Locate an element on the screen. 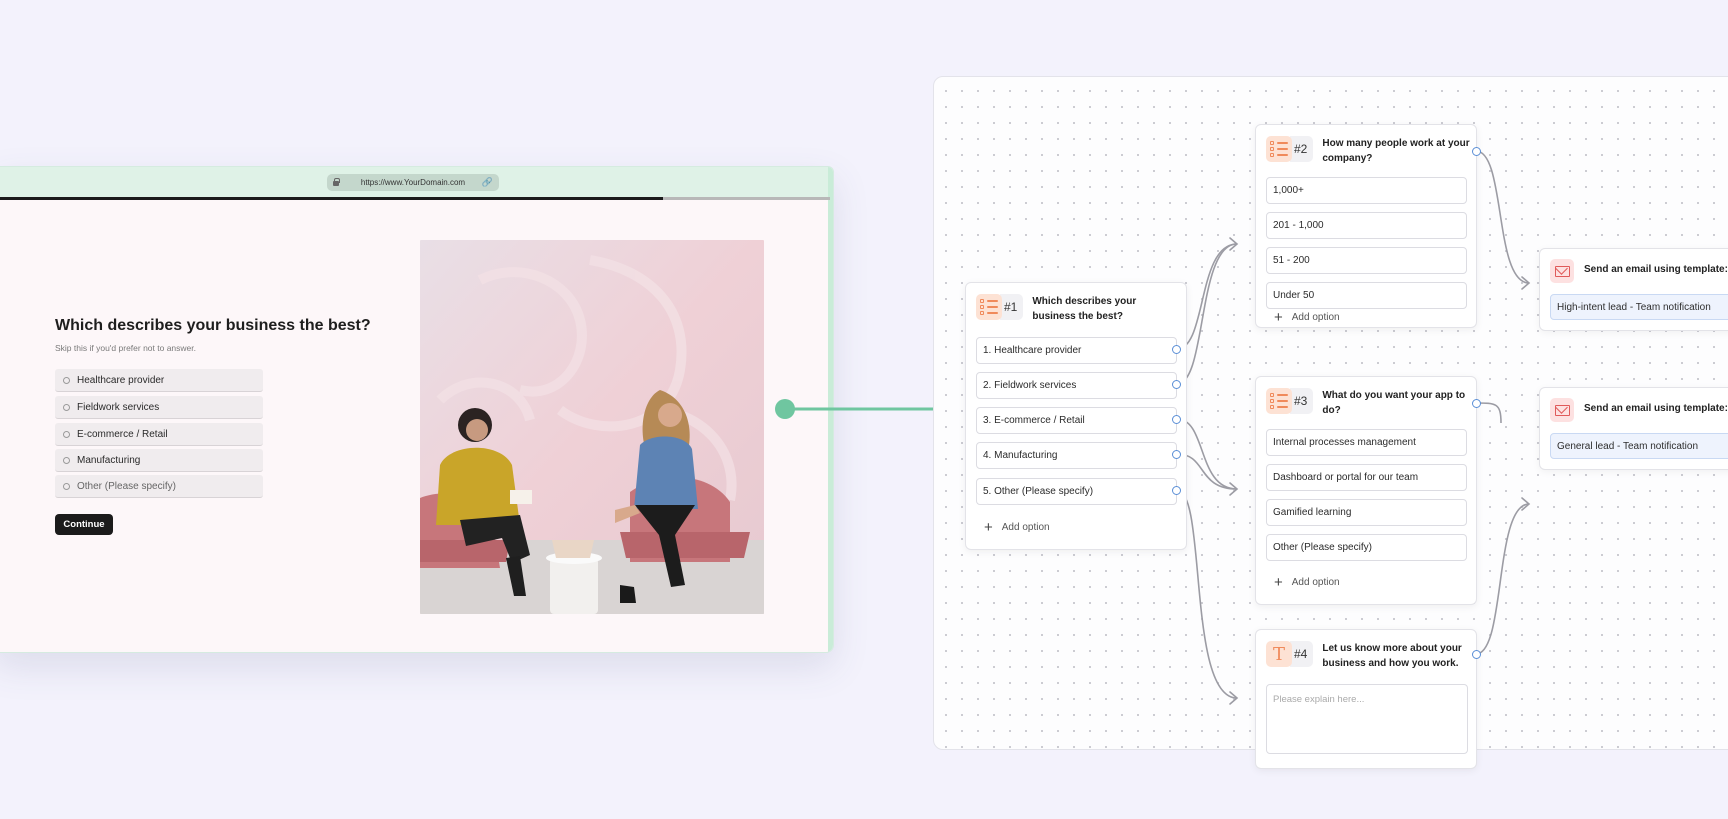 This screenshot has height=819, width=1728. option-label: E-commerce / Retail is located at coordinates (122, 434).